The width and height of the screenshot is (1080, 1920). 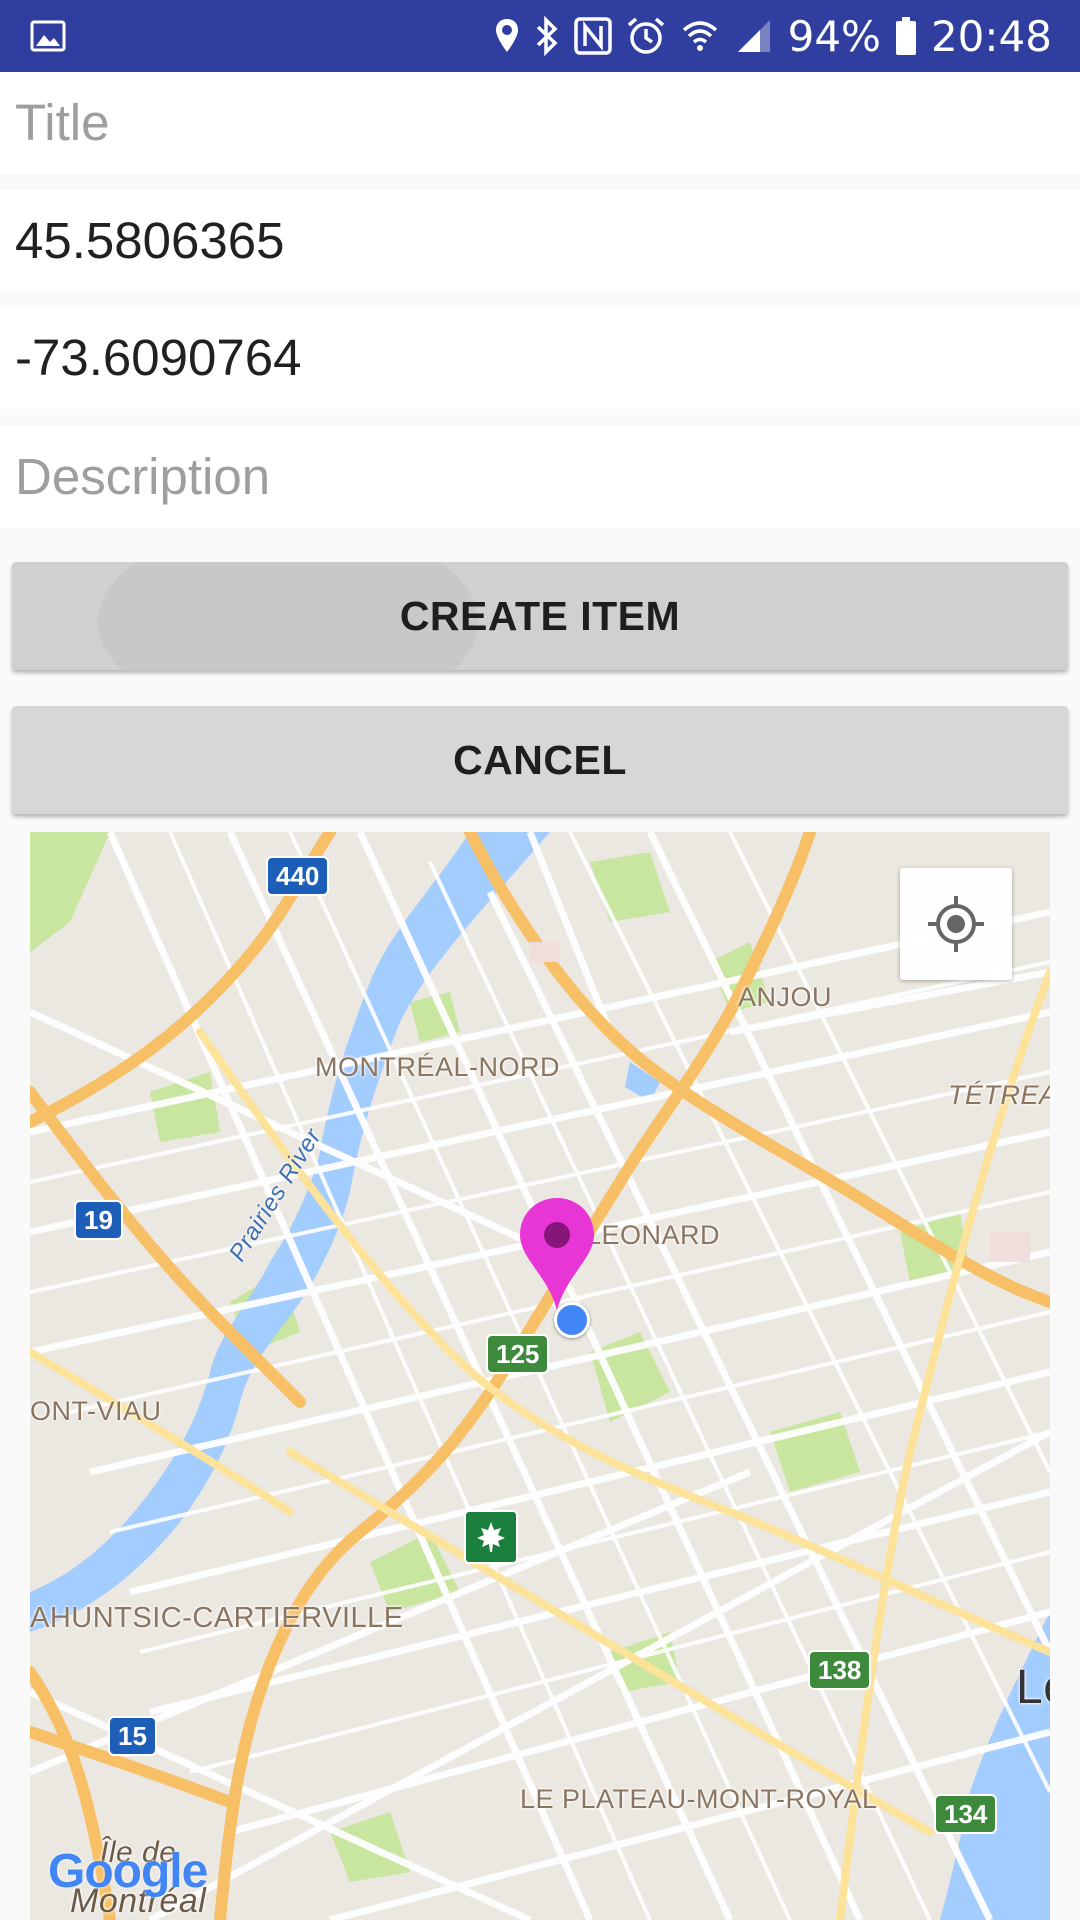 I want to click on map-label-leonard: LEONARD, so click(x=653, y=1235).